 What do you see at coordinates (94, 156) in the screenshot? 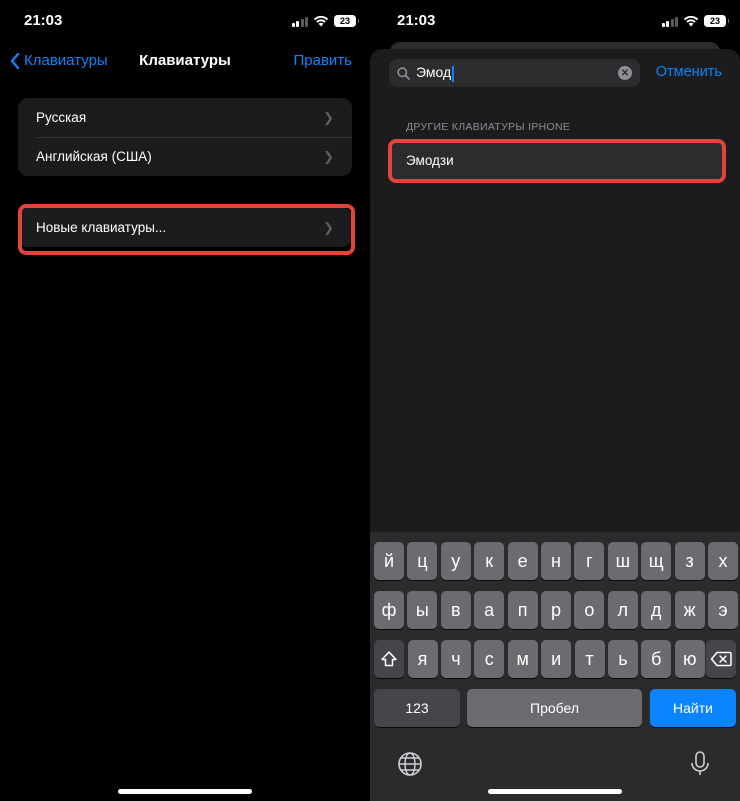
I see `keyboard-item-label: Английская (США)` at bounding box center [94, 156].